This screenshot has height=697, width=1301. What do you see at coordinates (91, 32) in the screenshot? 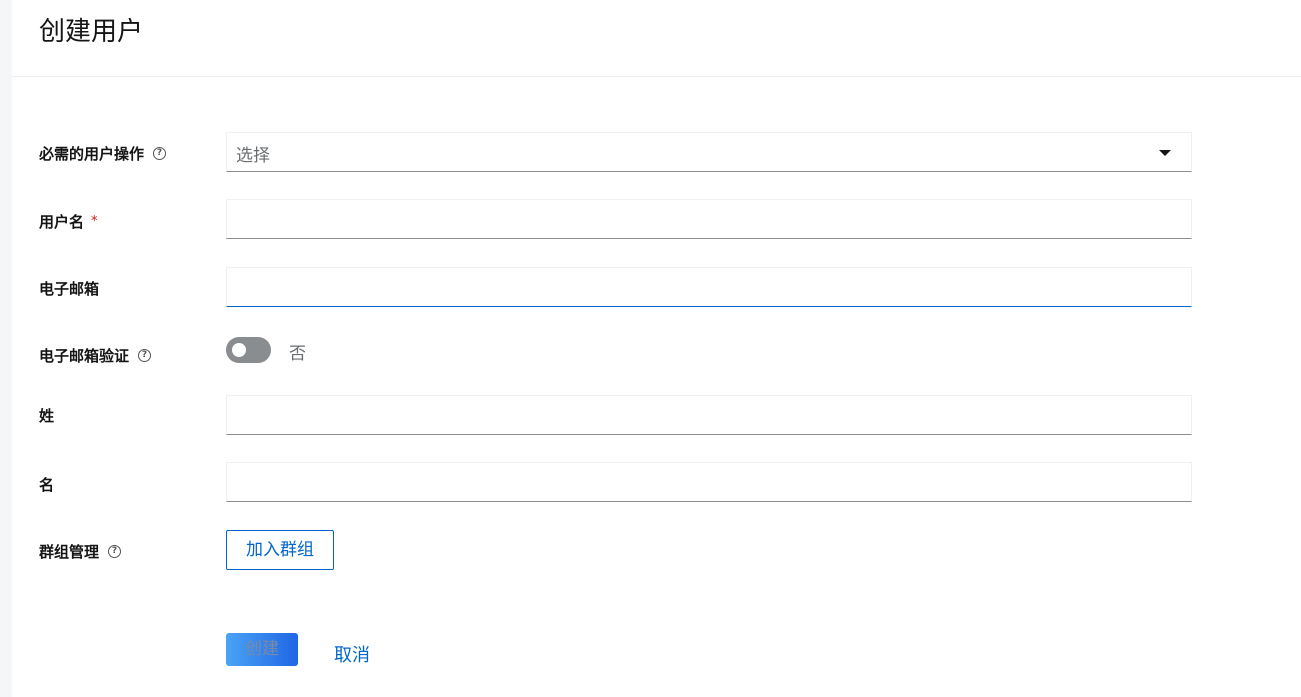
I see `page-title: 创建用户` at bounding box center [91, 32].